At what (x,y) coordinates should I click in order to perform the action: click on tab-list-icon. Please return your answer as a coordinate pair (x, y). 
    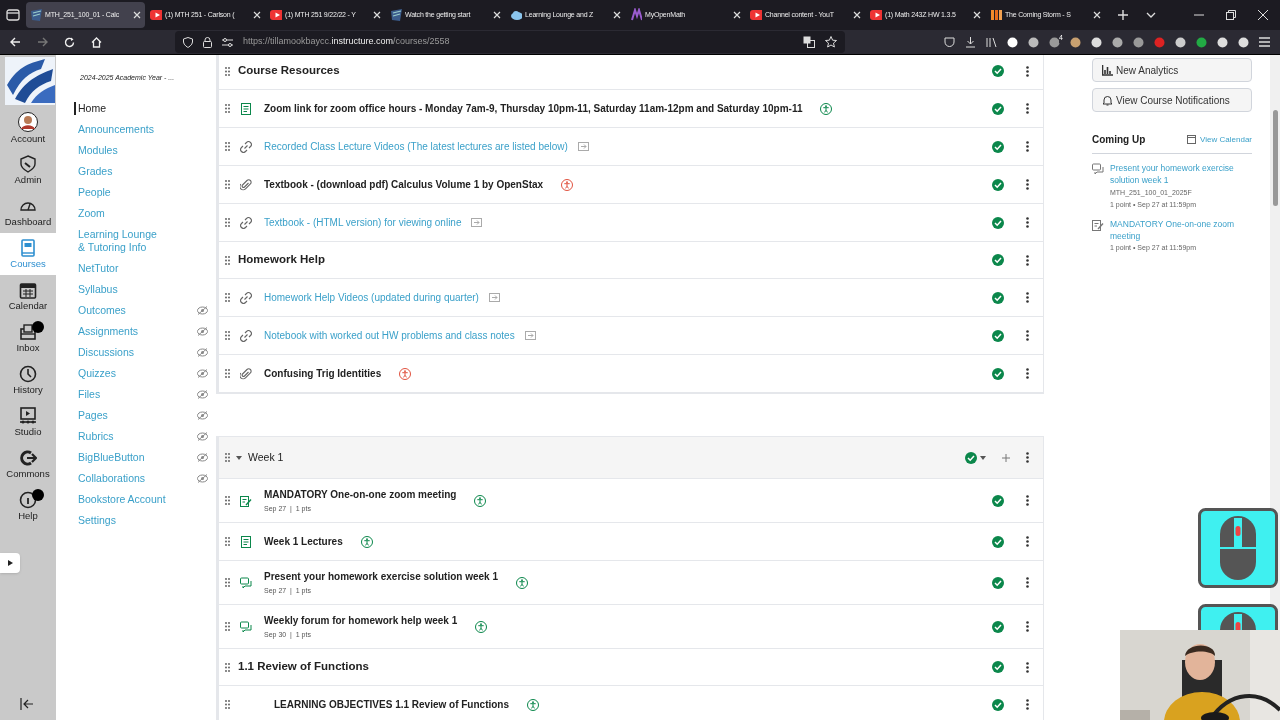
    Looking at the image, I should click on (13, 15).